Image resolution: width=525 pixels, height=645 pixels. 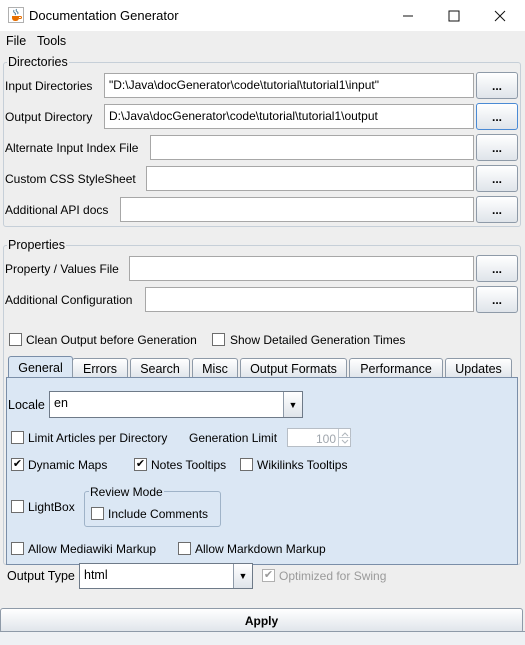 I want to click on maximize-button, so click(x=454, y=15).